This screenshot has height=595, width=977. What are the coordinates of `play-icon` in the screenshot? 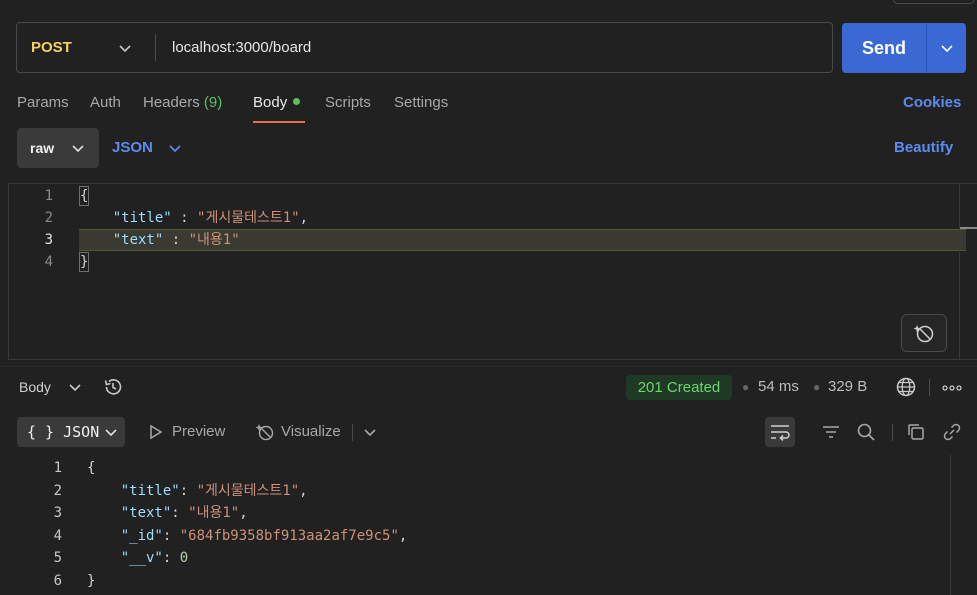 It's located at (156, 432).